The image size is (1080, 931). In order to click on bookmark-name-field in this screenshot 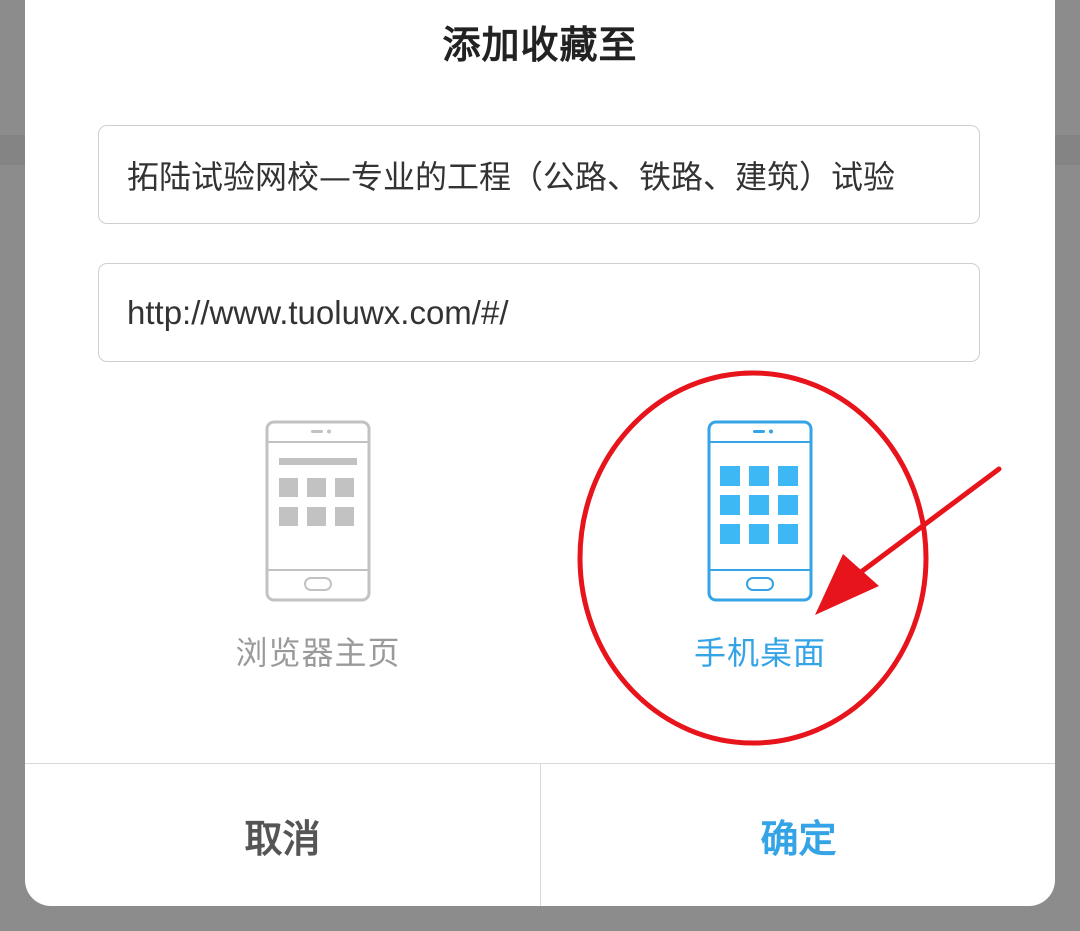, I will do `click(539, 174)`.